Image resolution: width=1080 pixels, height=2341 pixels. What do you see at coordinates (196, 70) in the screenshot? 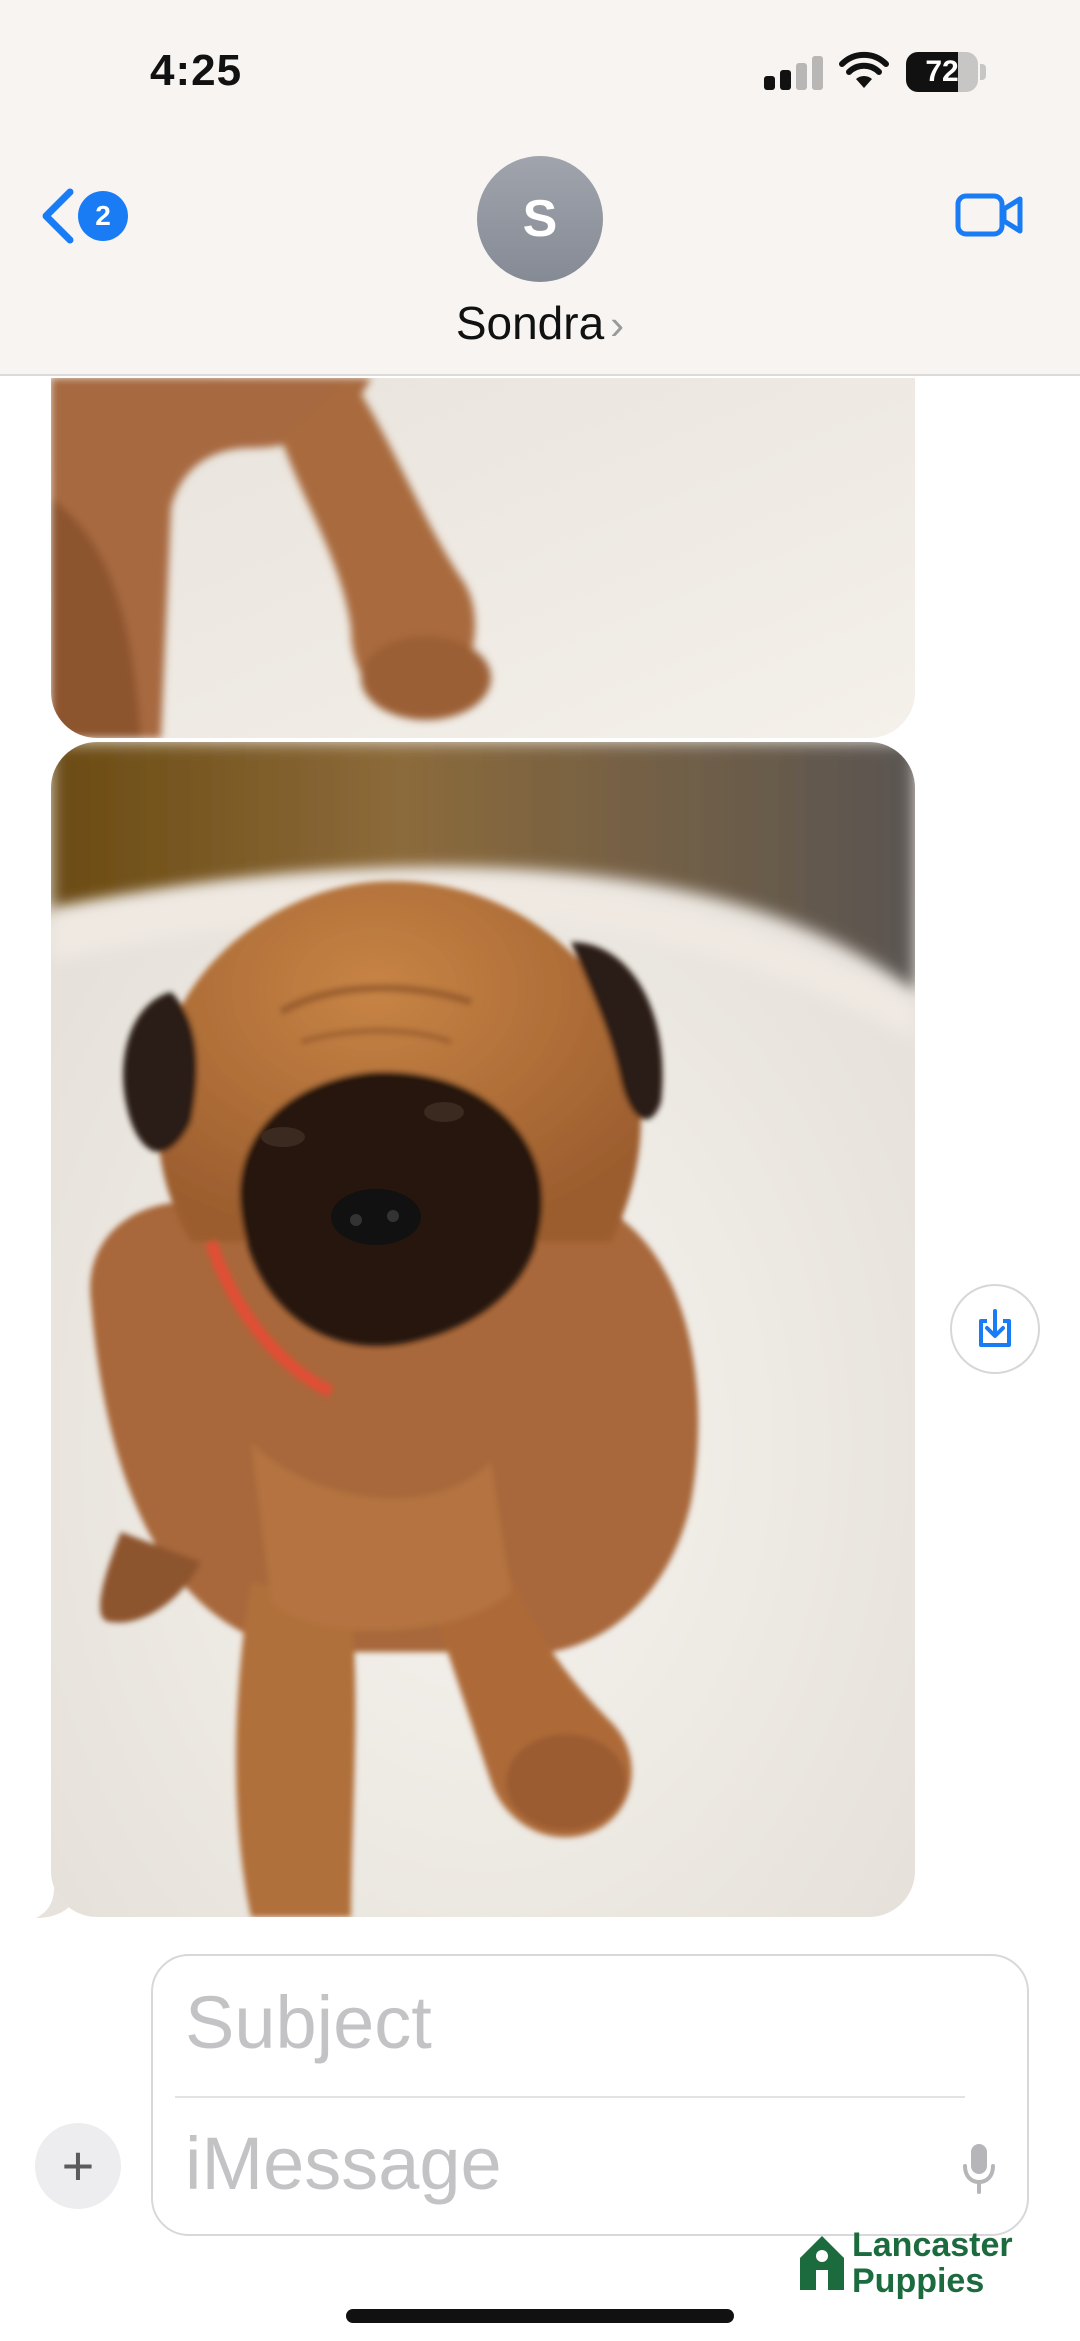
I see `status-time: 4:25` at bounding box center [196, 70].